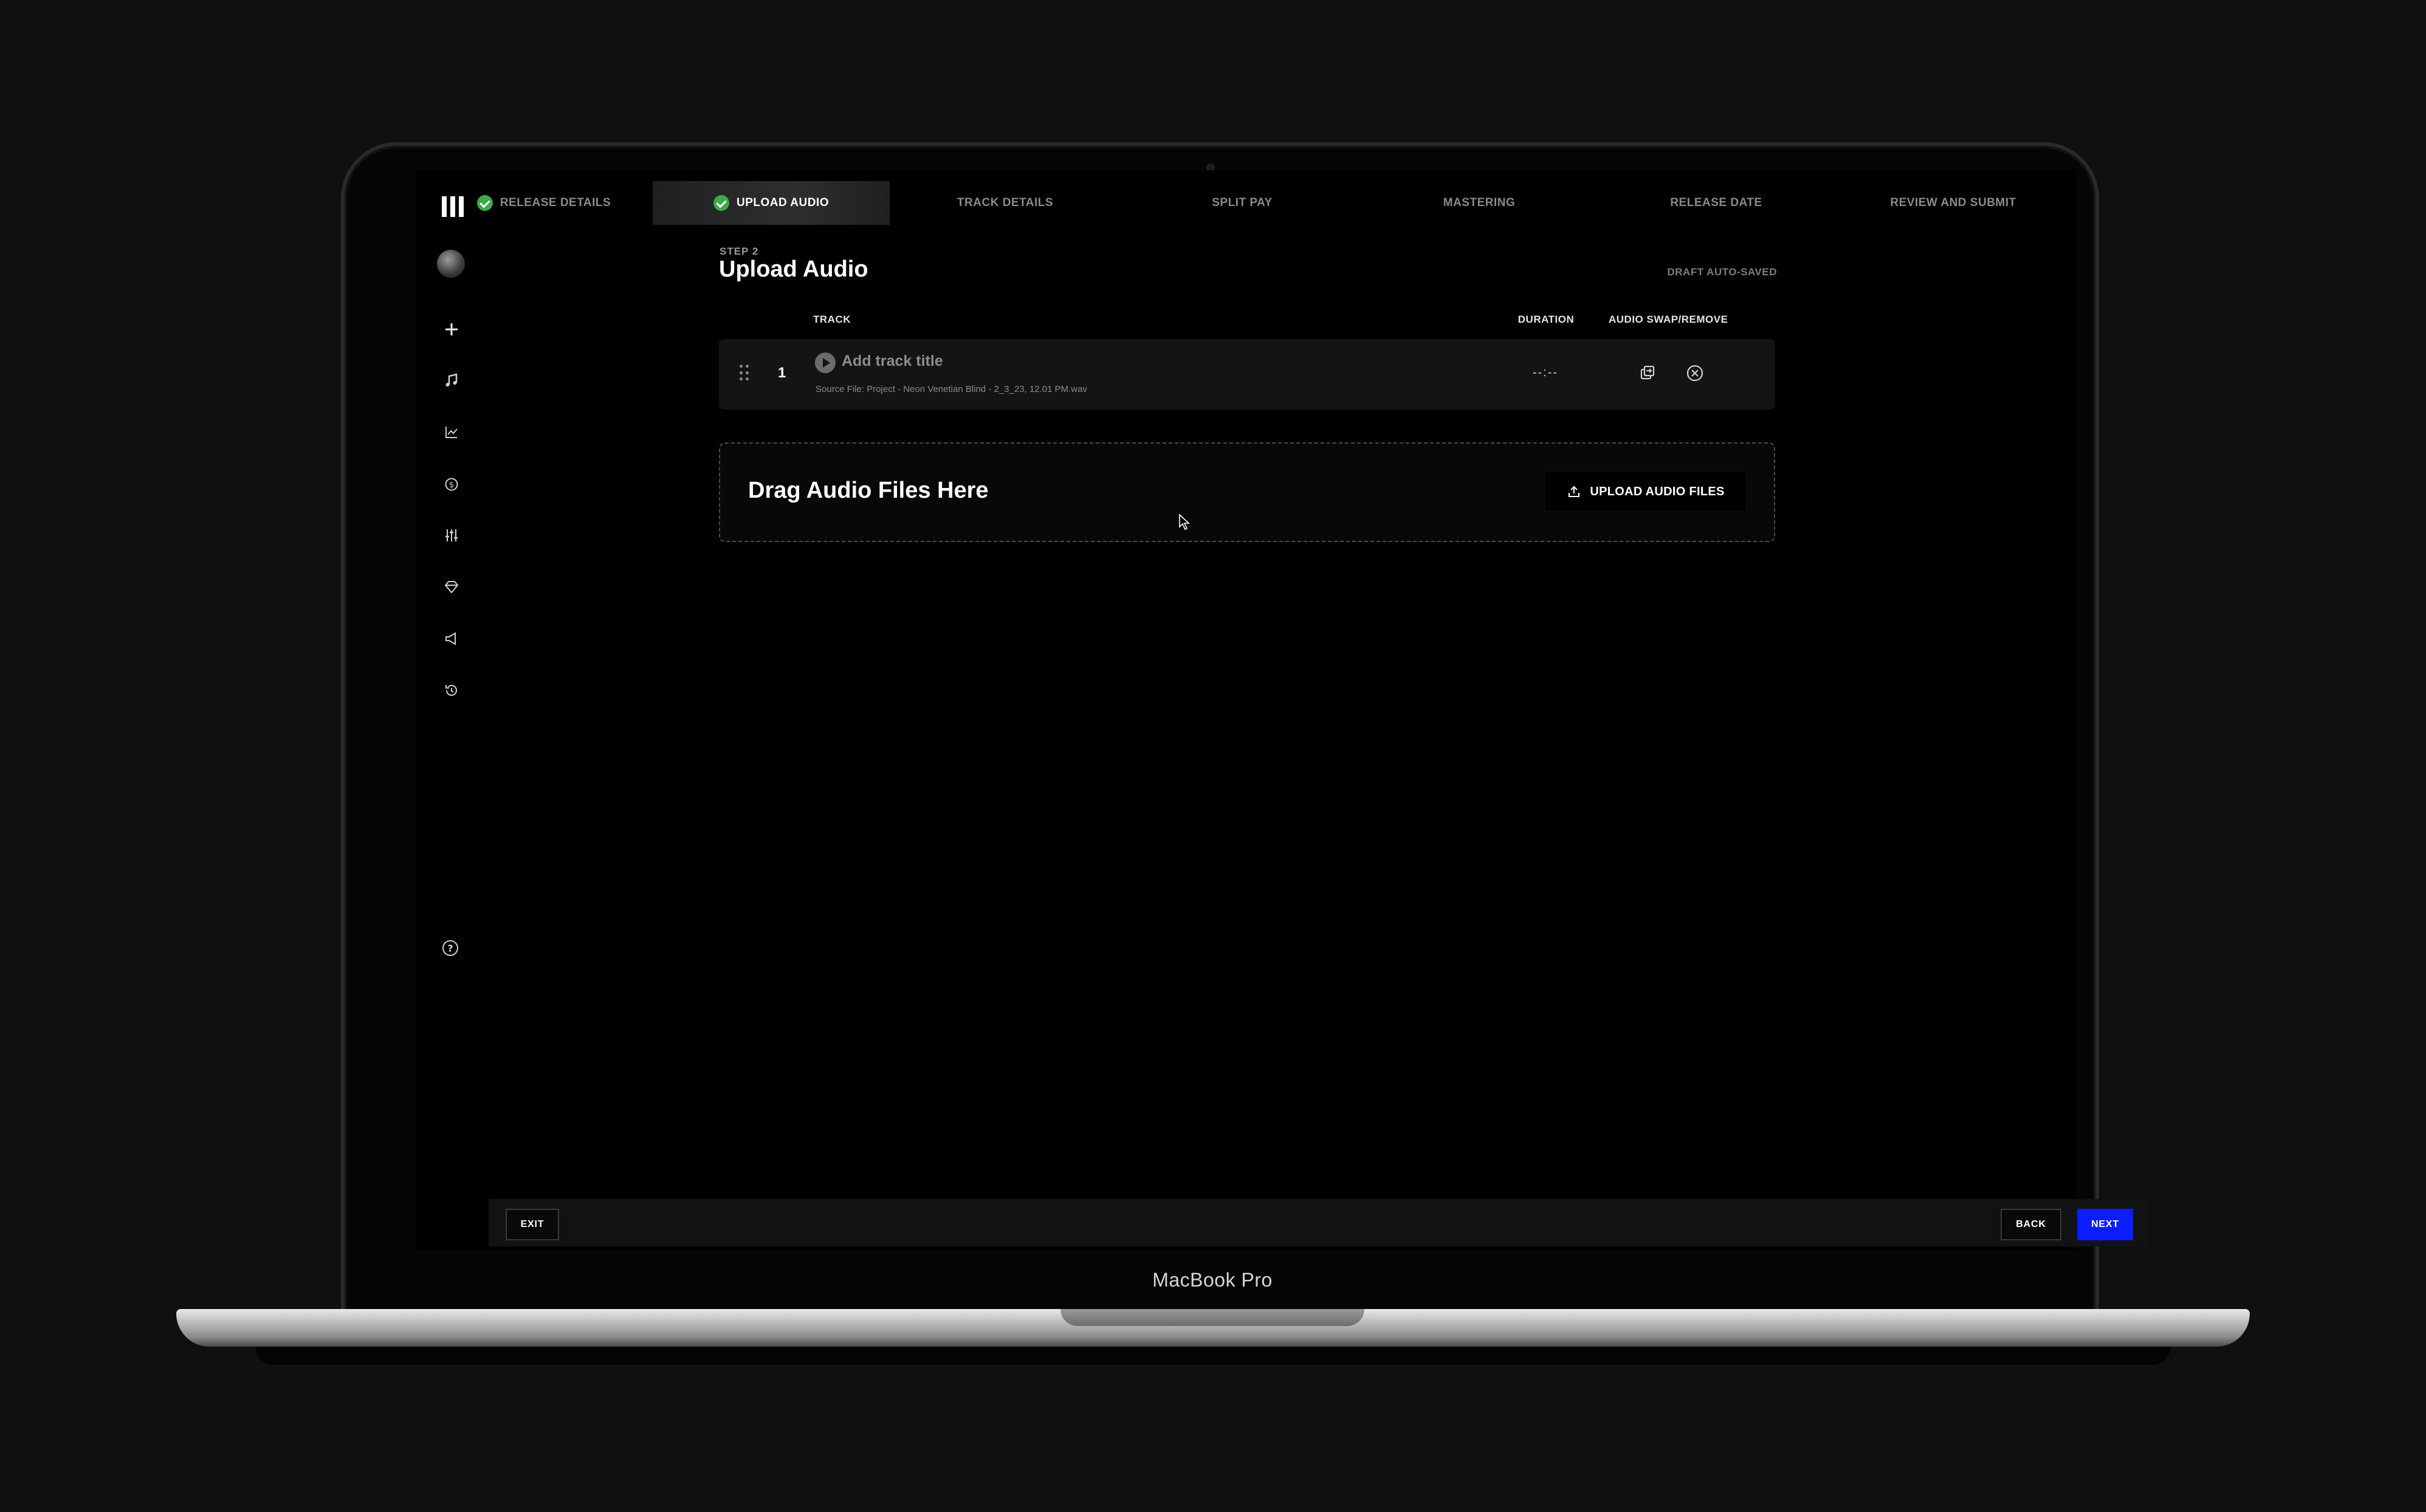 This screenshot has width=2426, height=1512. I want to click on upload-button-label: UPLOAD AUDIO FILES, so click(1657, 491).